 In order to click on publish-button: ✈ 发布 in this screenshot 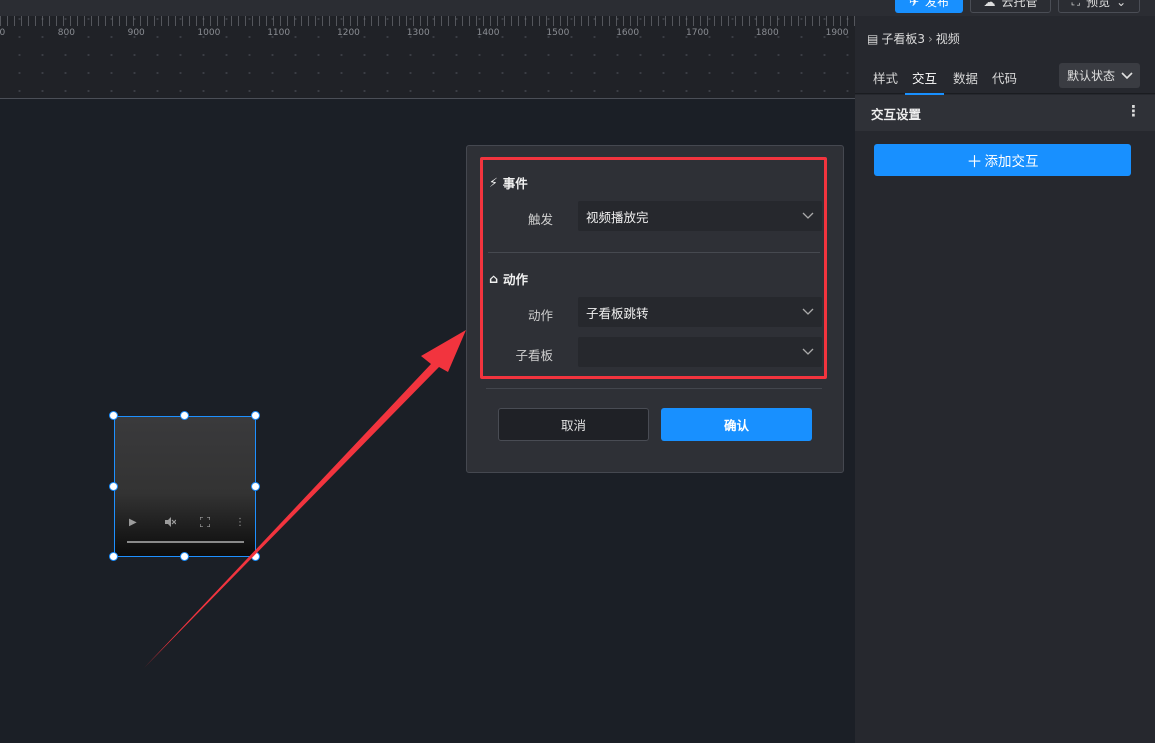, I will do `click(929, 6)`.